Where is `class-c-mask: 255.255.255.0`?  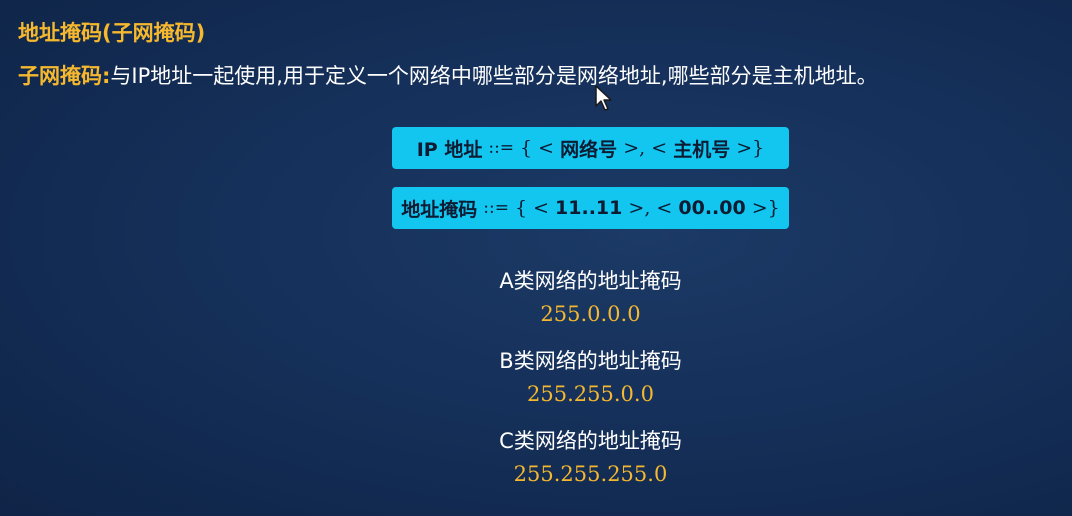 class-c-mask: 255.255.255.0 is located at coordinates (590, 474).